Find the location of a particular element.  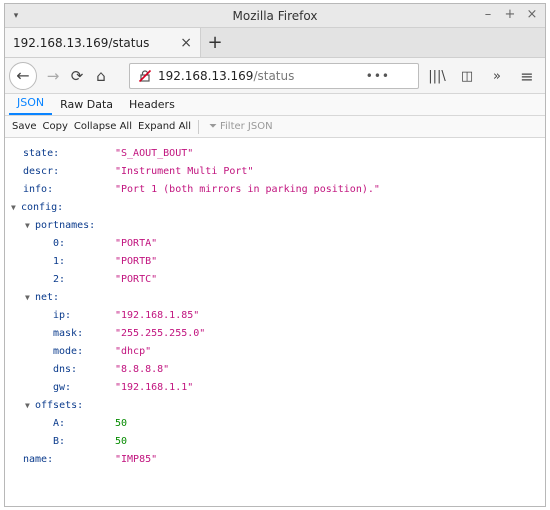

json-key: portnames: is located at coordinates (65, 225).